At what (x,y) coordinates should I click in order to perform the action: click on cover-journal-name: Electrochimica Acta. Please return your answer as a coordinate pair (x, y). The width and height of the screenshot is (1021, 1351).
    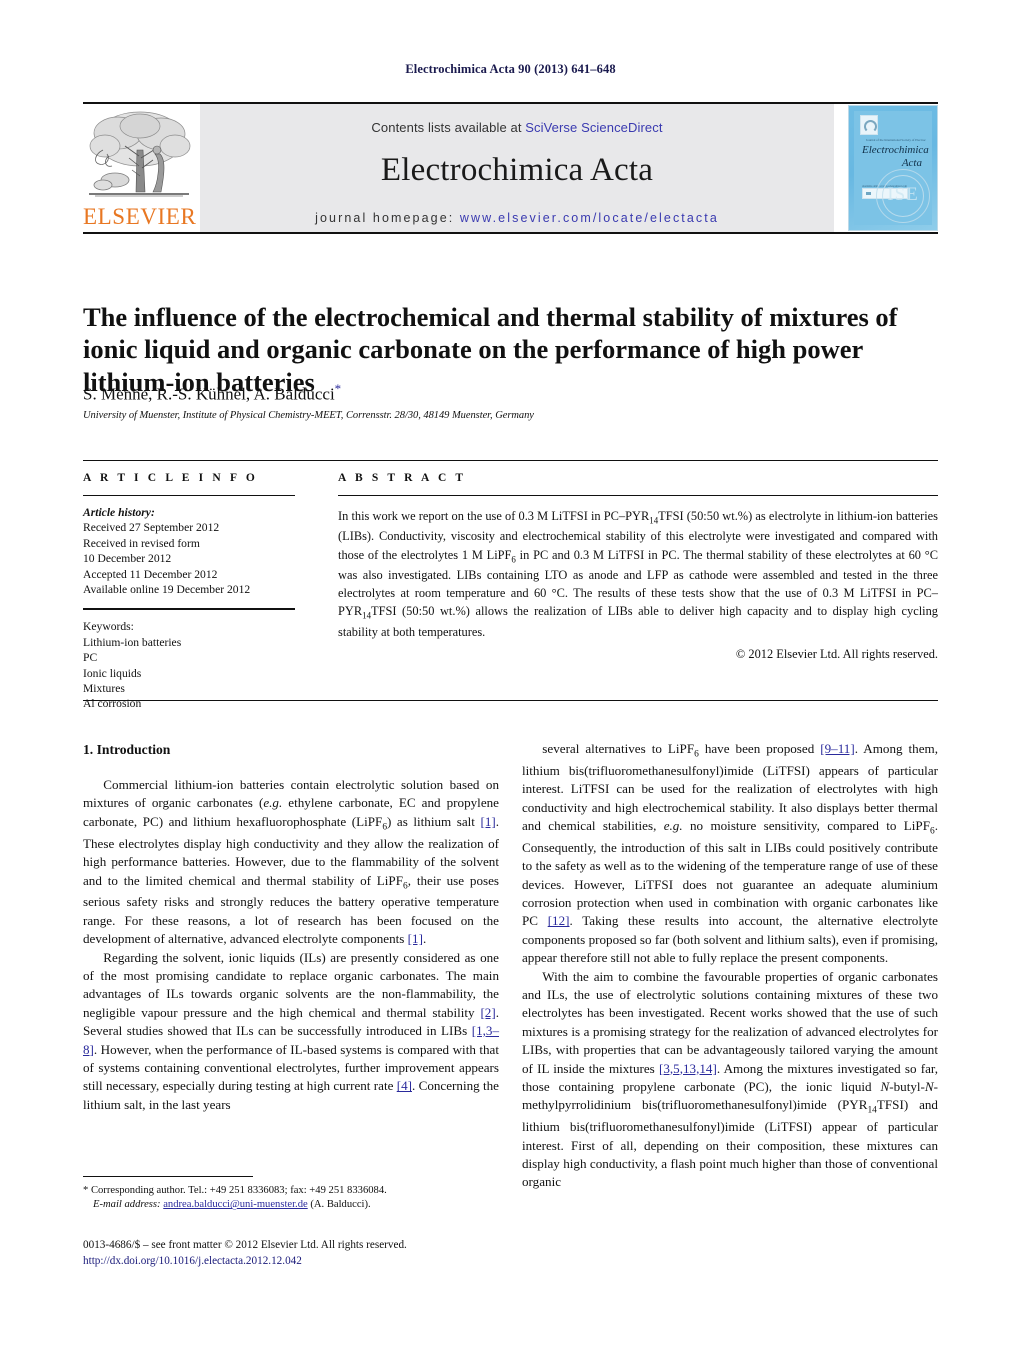
    Looking at the image, I should click on (895, 156).